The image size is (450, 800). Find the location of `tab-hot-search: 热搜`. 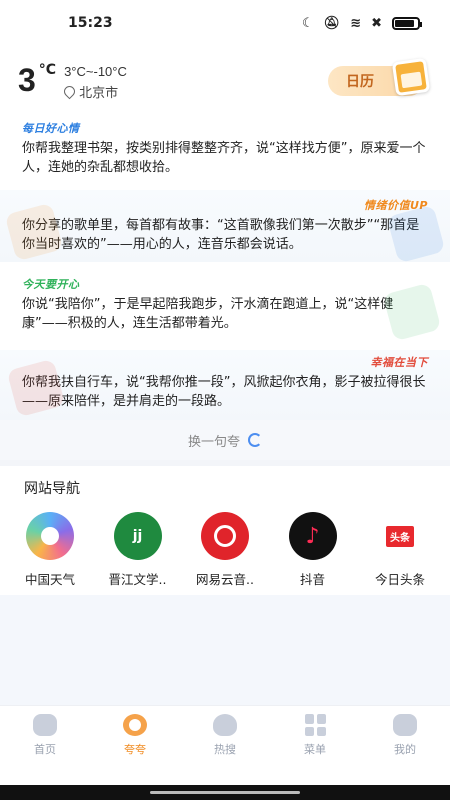

tab-hot-search: 热搜 is located at coordinates (225, 749).